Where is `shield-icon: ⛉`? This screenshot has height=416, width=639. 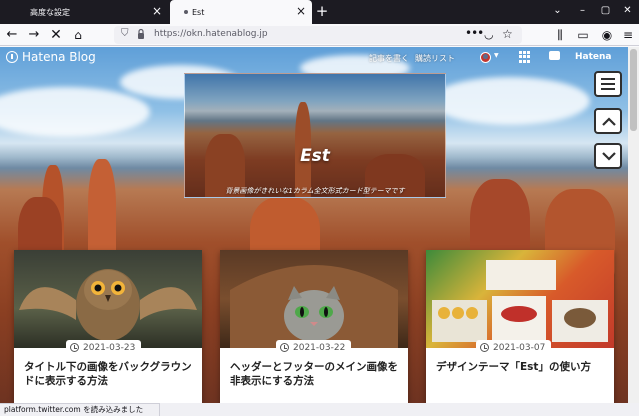 shield-icon: ⛉ is located at coordinates (125, 33).